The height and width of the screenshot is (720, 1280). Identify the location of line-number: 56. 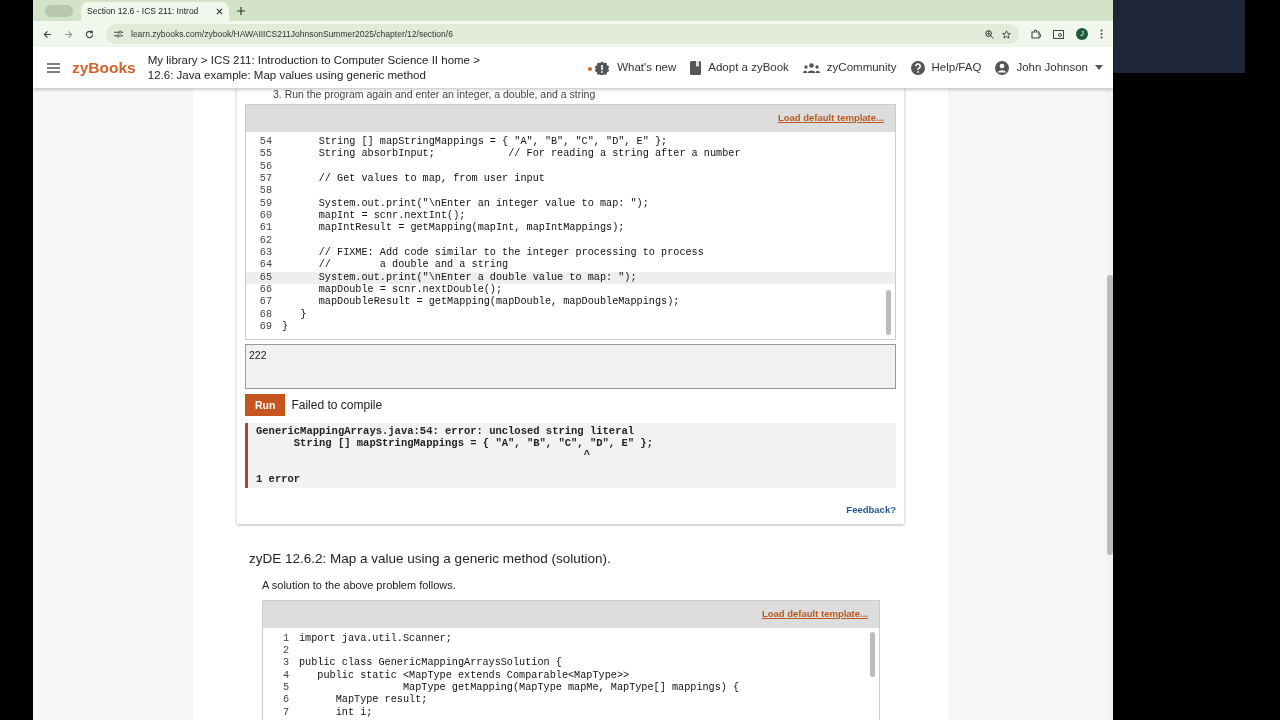
(265, 167).